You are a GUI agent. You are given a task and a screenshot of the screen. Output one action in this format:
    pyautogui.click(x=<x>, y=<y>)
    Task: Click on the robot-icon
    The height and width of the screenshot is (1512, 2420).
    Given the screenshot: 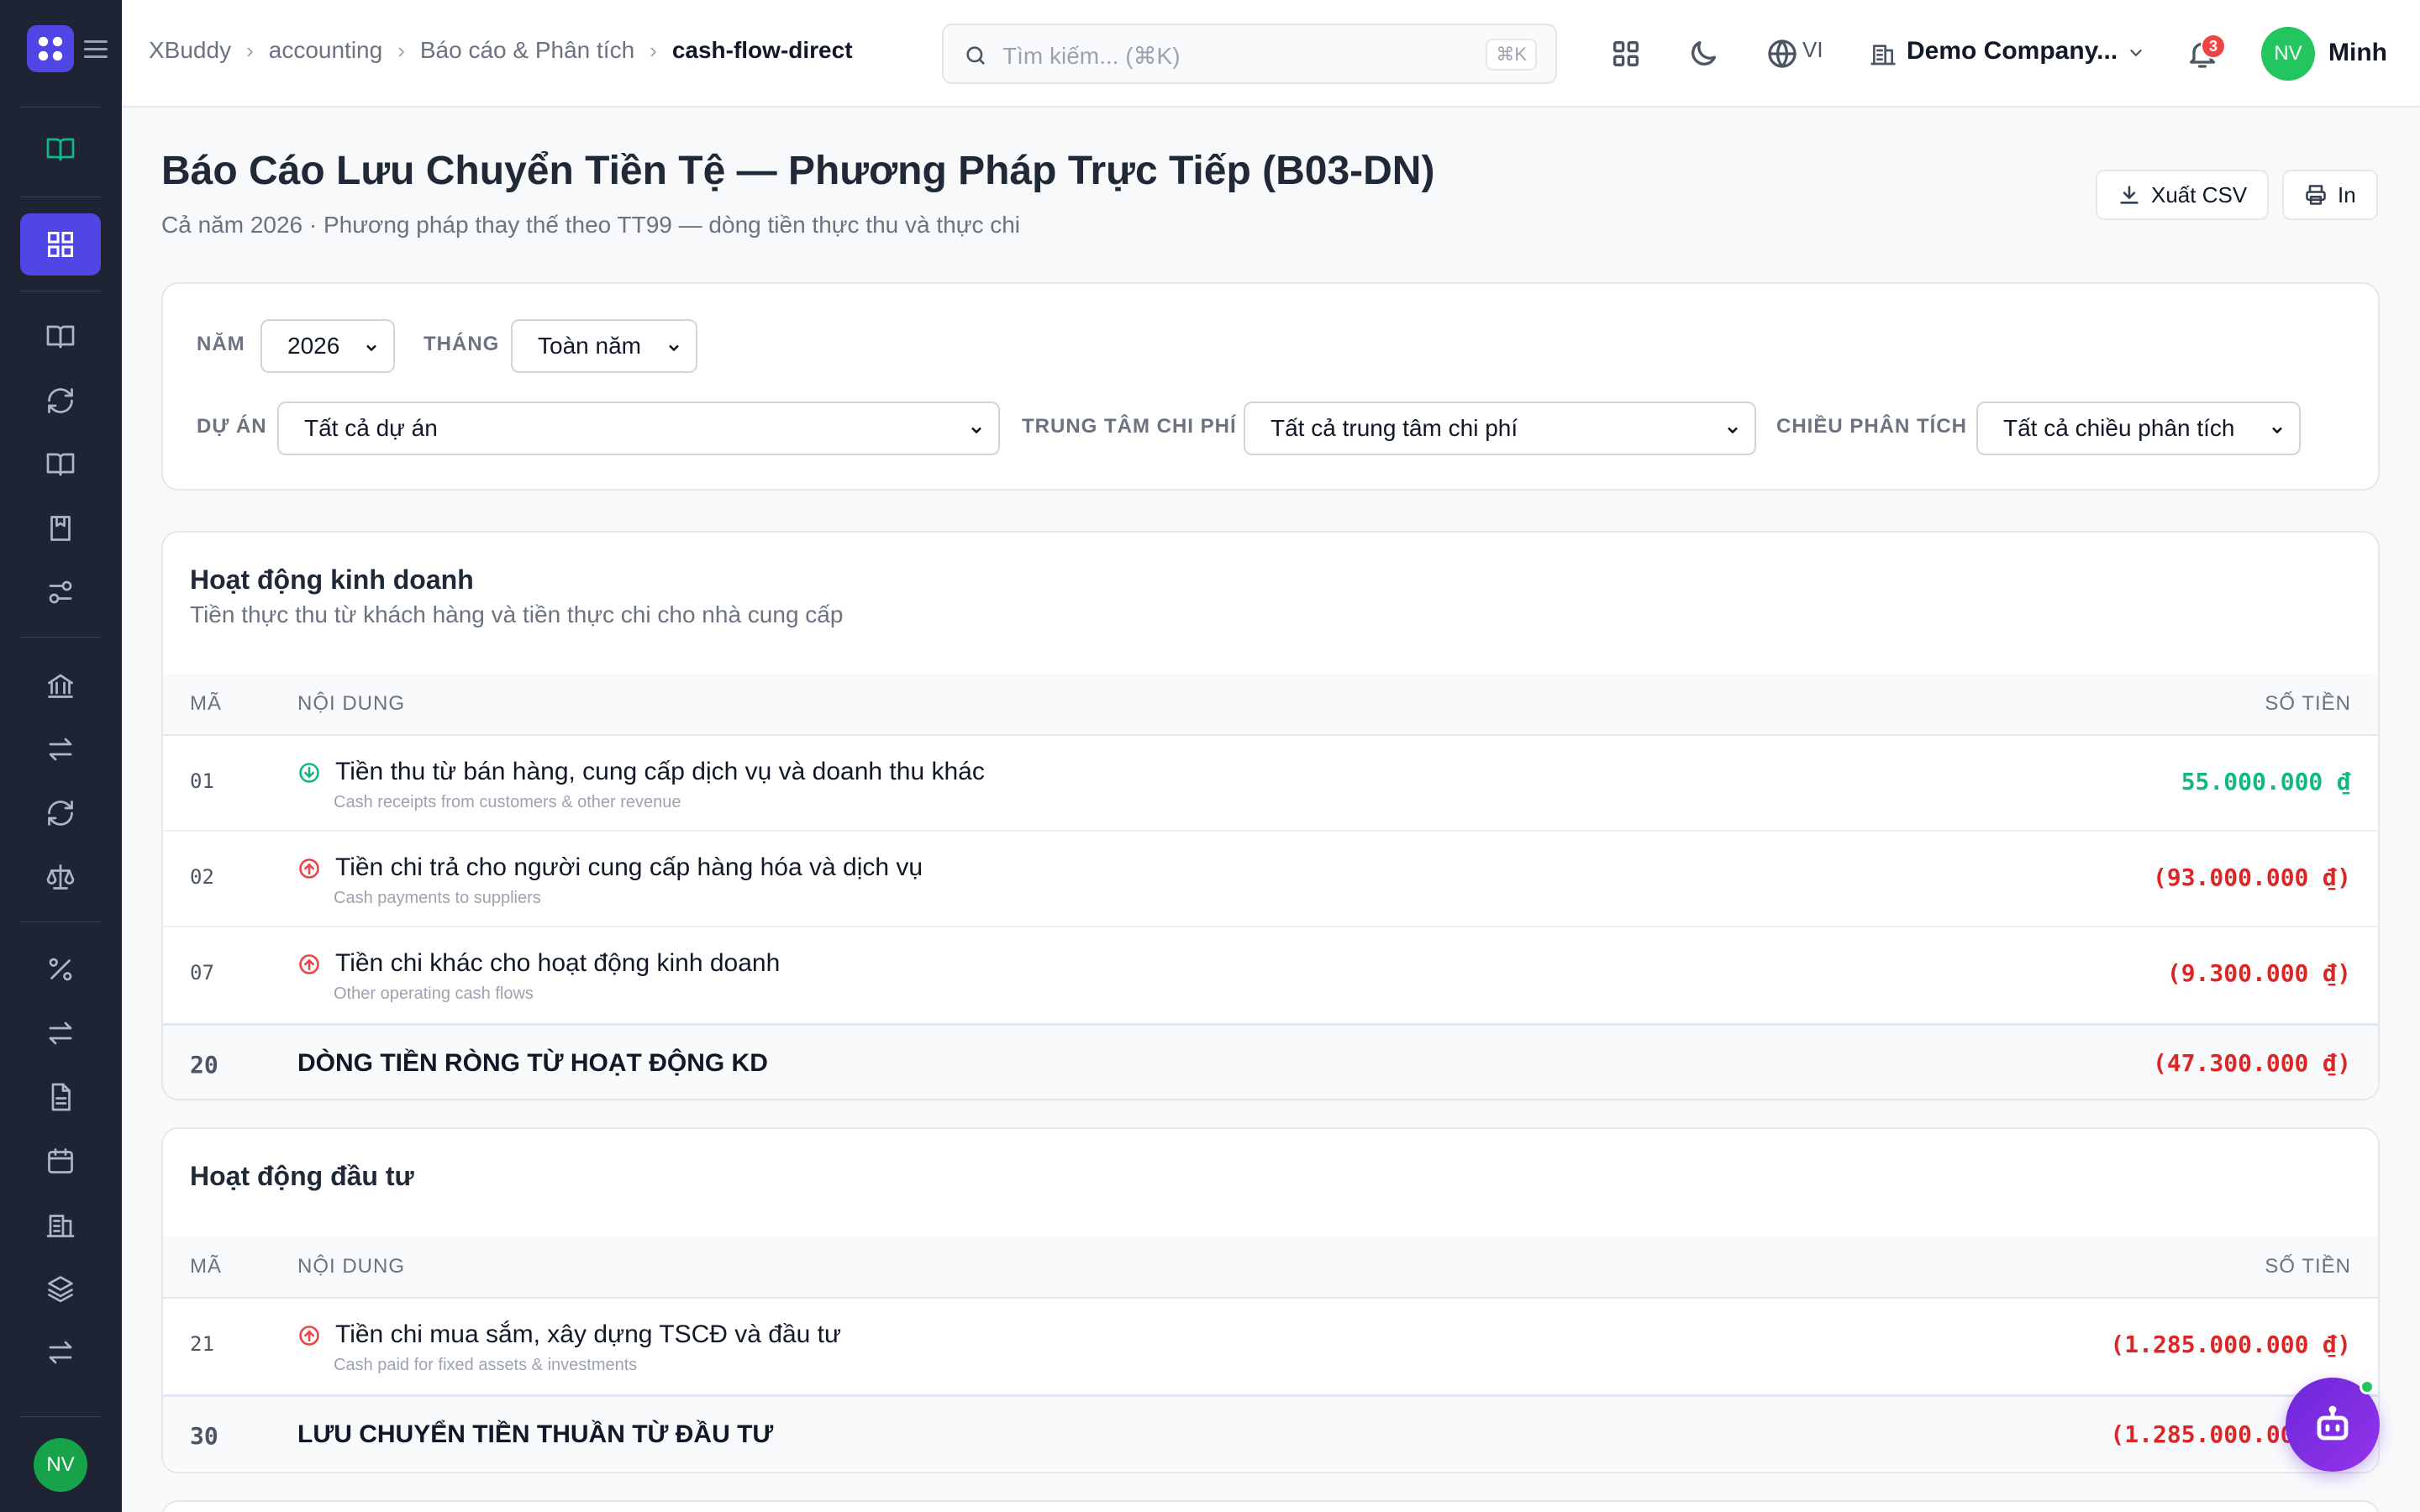 What is the action you would take?
    pyautogui.click(x=2333, y=1423)
    